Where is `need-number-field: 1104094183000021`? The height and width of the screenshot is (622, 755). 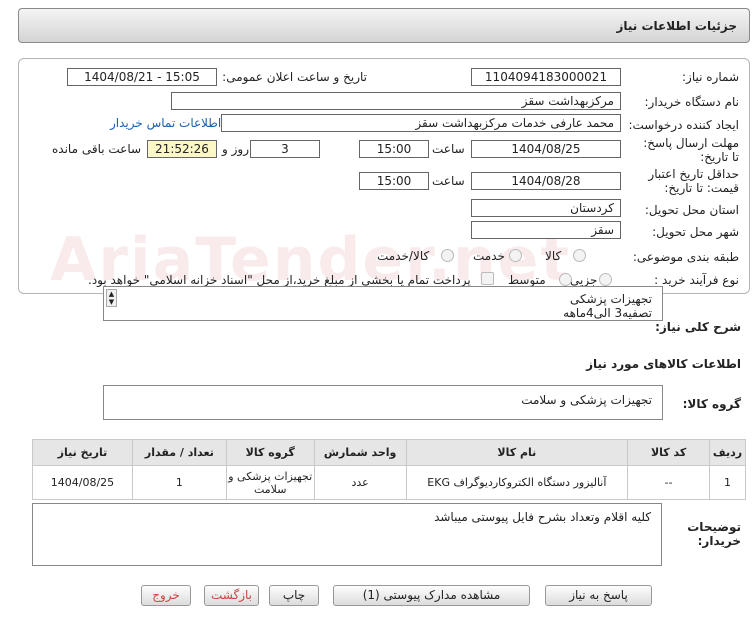 need-number-field: 1104094183000021 is located at coordinates (546, 77).